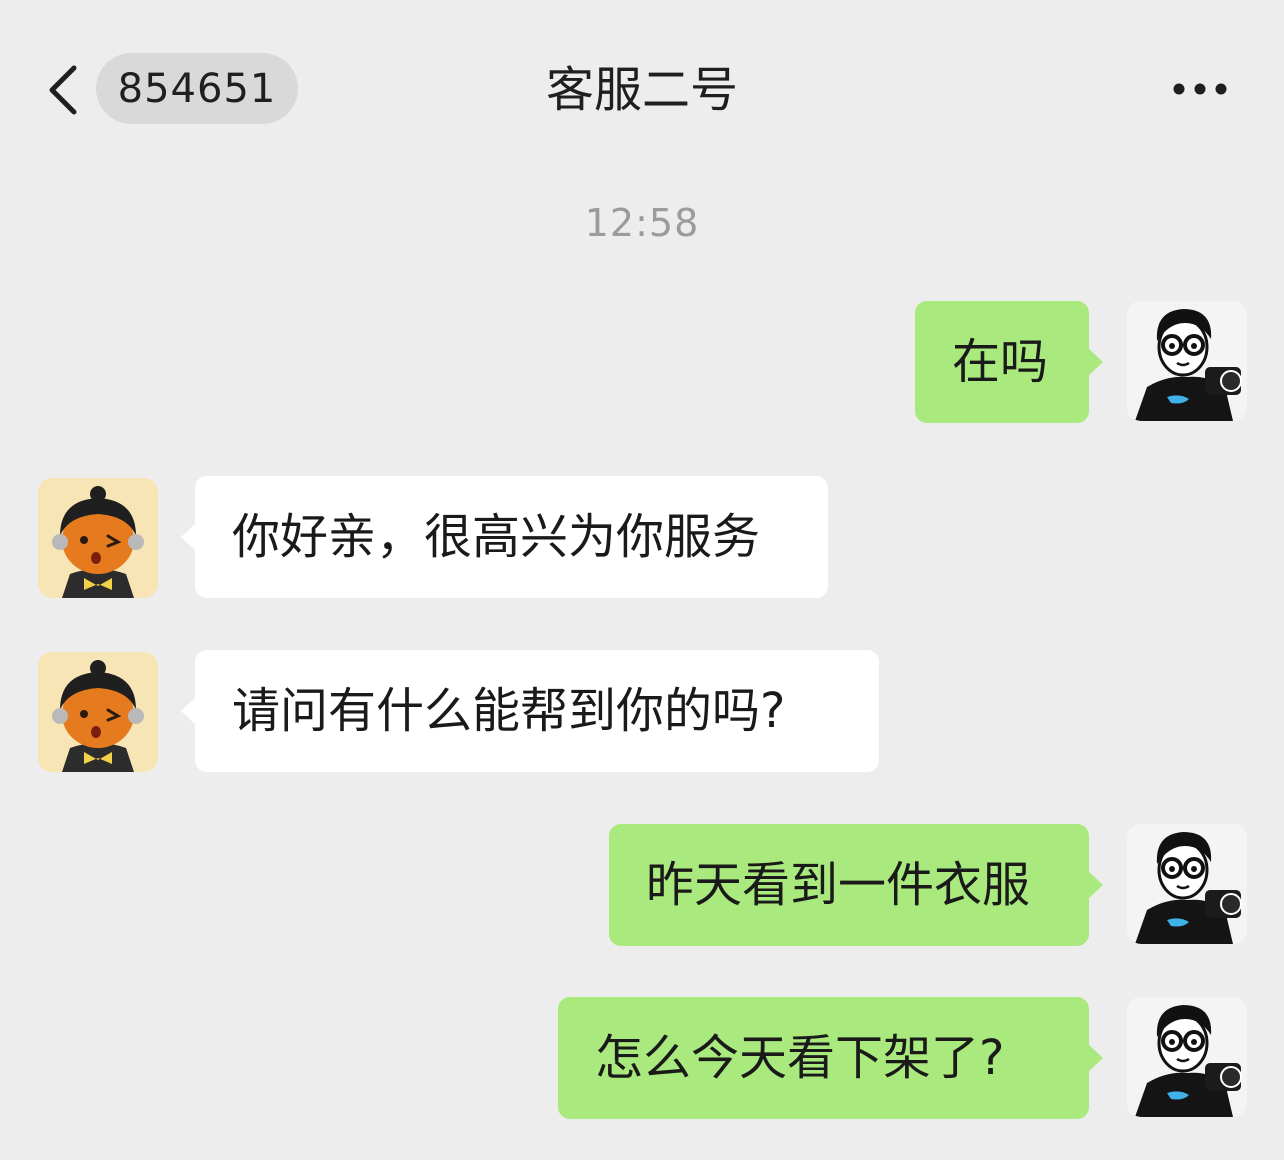  I want to click on sent-message-bubble: 昨天看到一件衣服, so click(856, 885).